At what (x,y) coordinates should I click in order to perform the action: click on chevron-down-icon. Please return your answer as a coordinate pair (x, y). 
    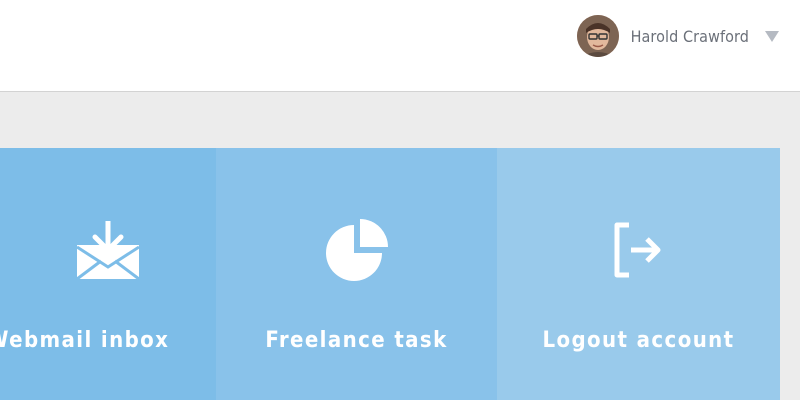
    Looking at the image, I should click on (772, 36).